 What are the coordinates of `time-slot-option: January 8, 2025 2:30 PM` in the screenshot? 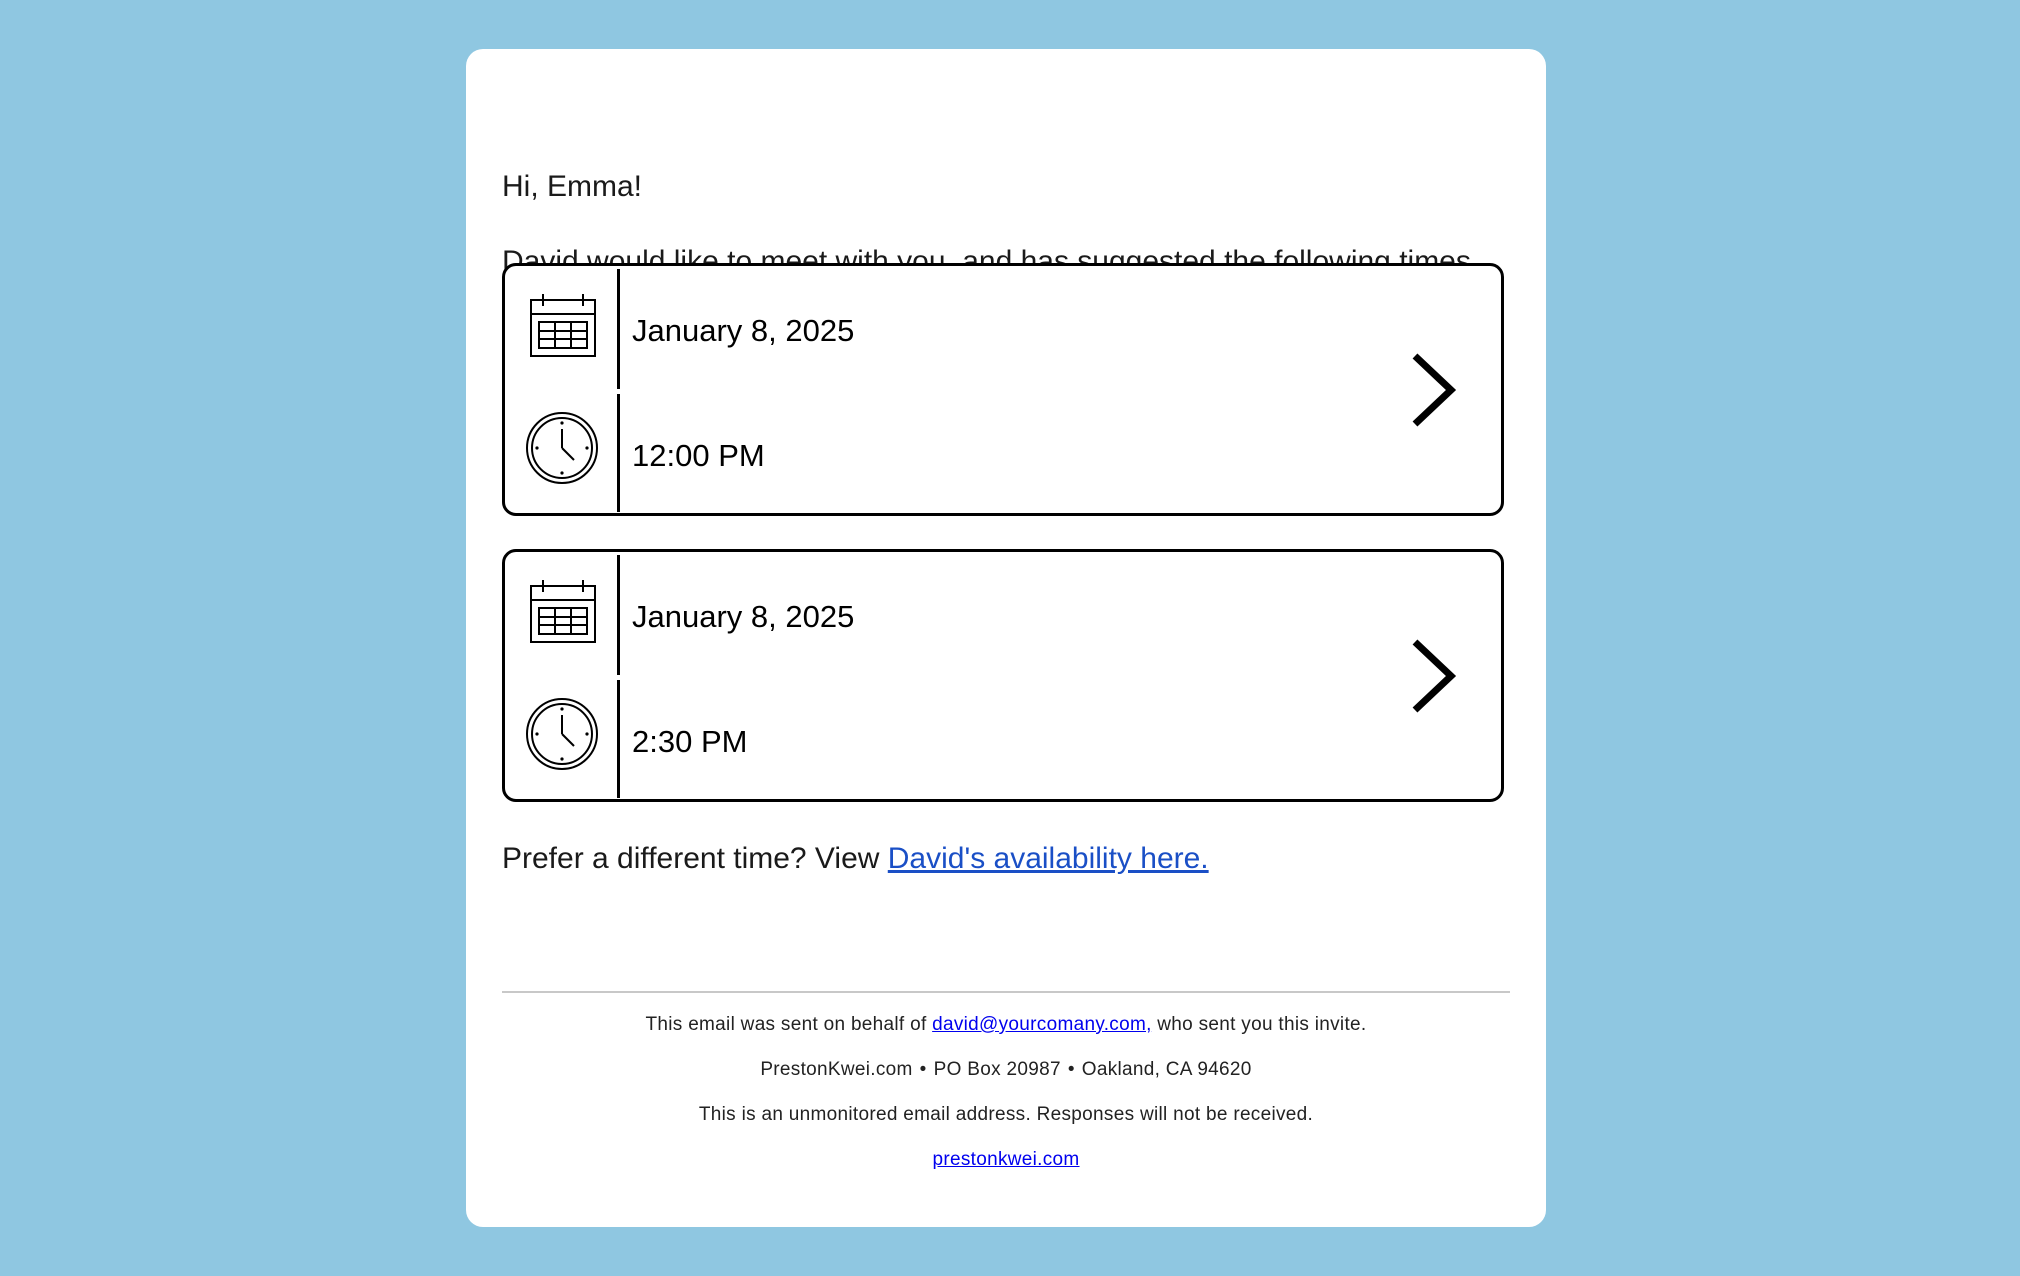 It's located at (1003, 675).